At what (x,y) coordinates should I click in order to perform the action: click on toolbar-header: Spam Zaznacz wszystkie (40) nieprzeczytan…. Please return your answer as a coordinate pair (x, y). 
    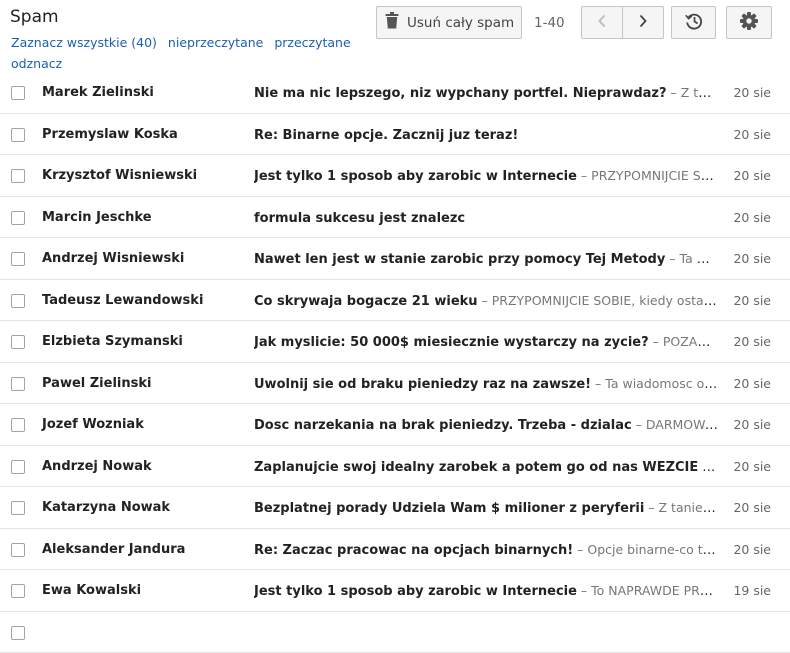
    Looking at the image, I should click on (395, 39).